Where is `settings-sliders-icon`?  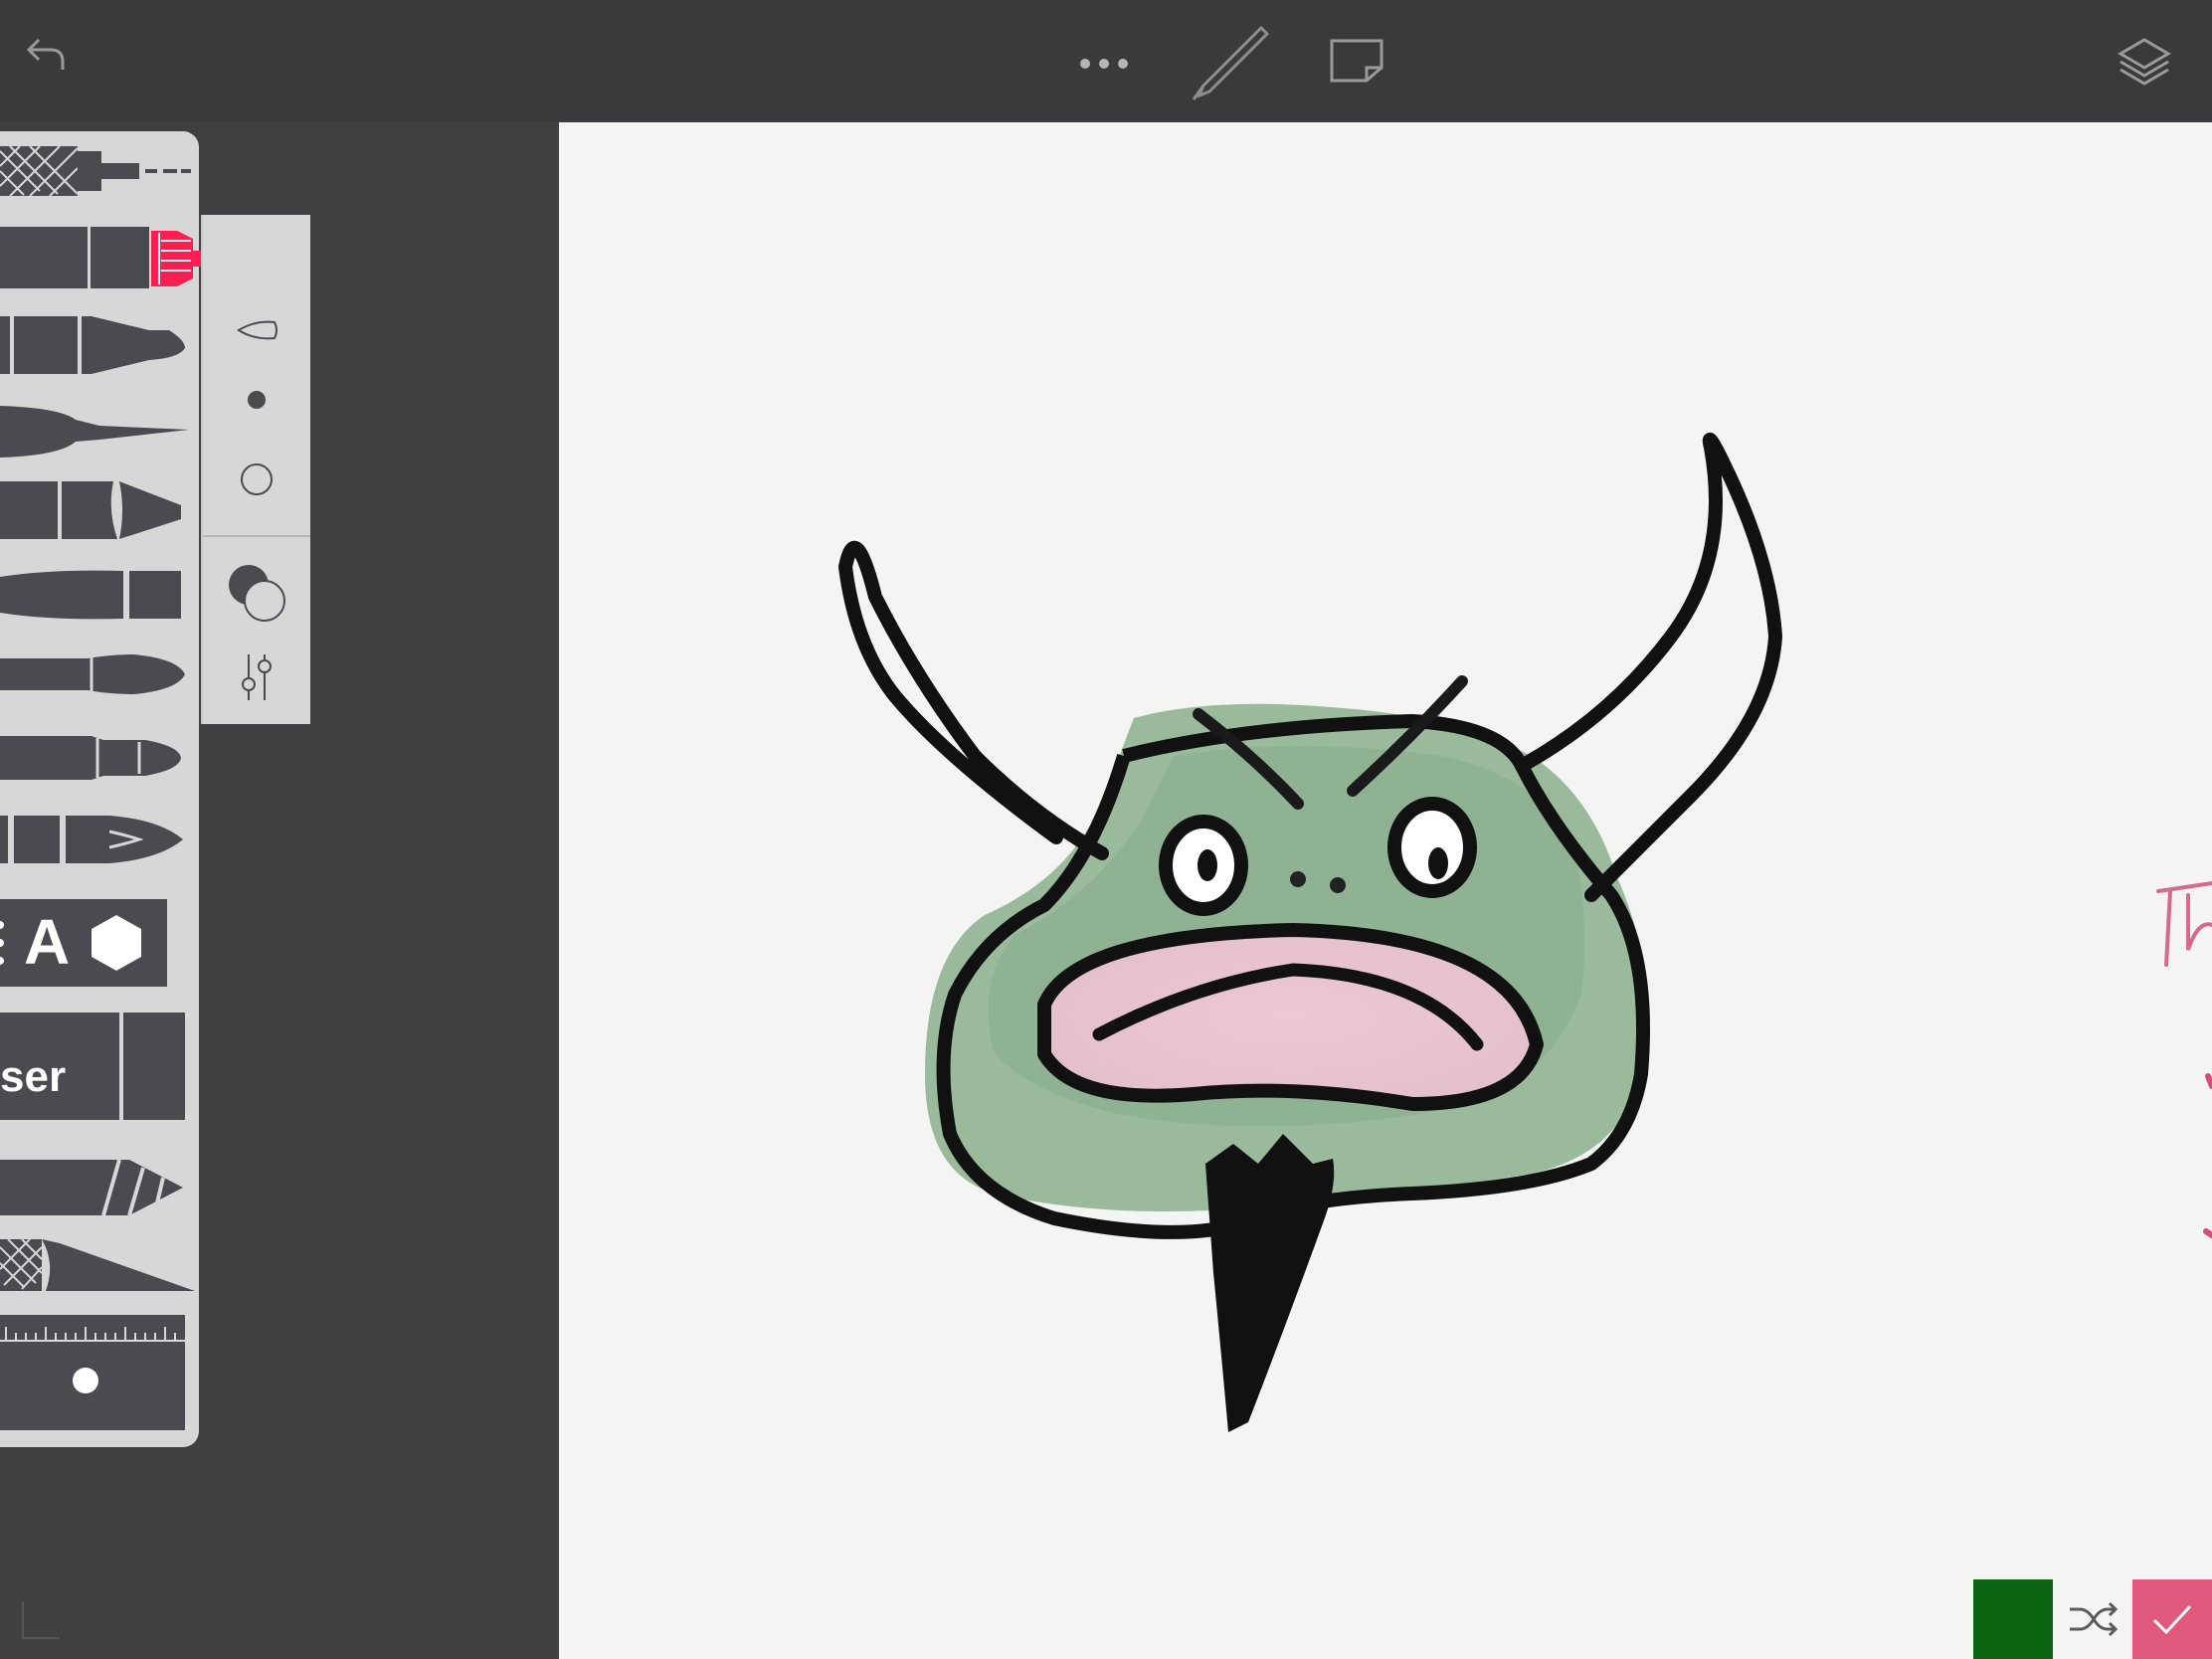 settings-sliders-icon is located at coordinates (257, 677).